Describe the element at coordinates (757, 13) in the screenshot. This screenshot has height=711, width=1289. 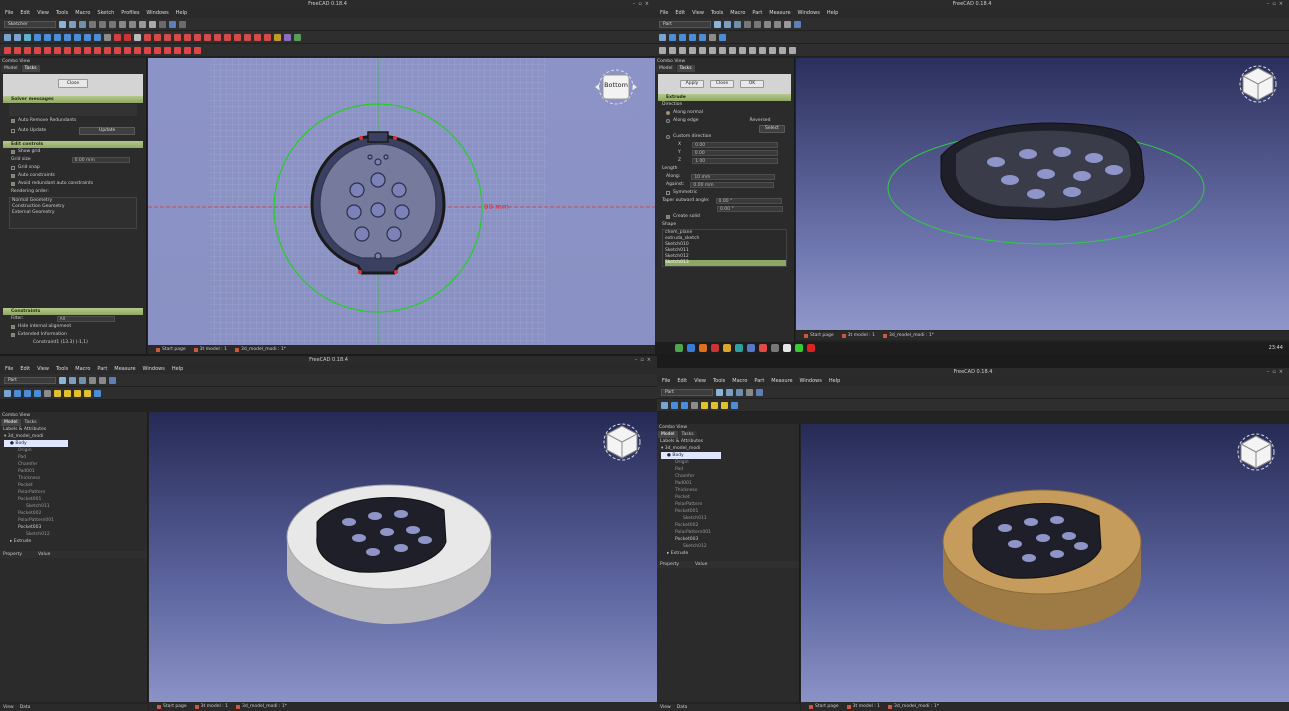
I see `menu-part: Part` at that location.